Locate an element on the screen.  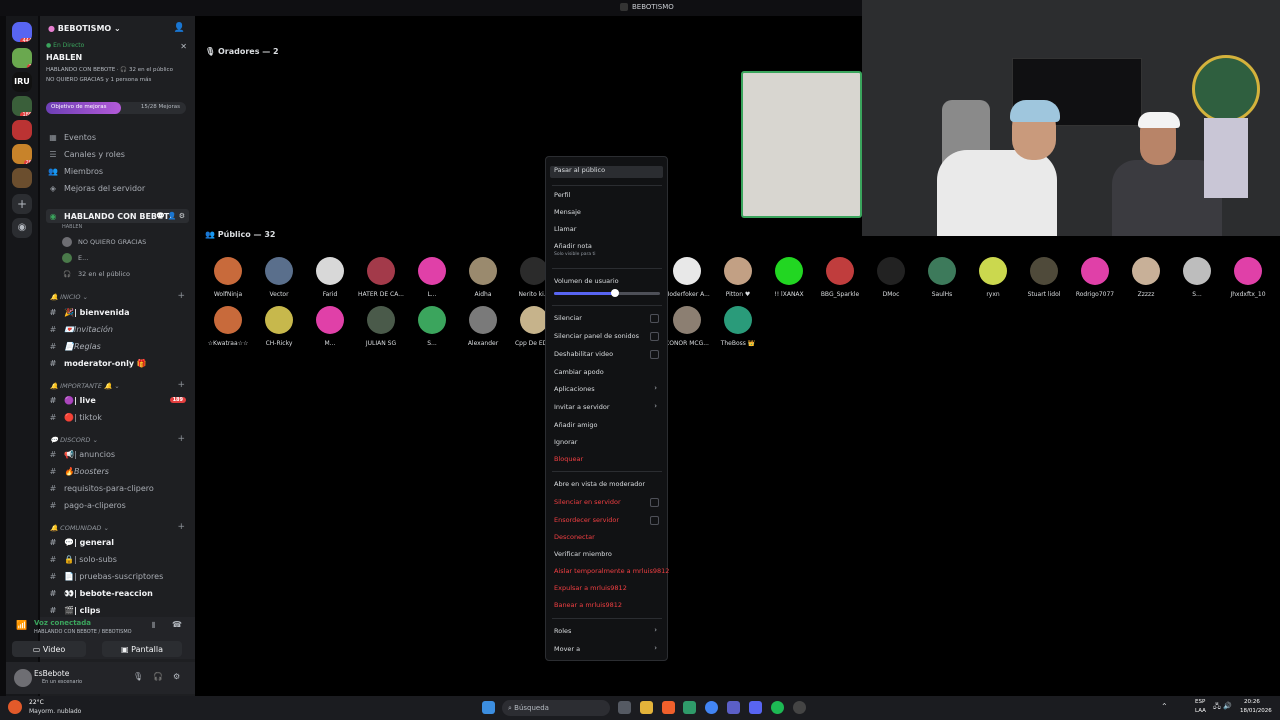
menu-kick: Expulsar a mrluis9812 is located at coordinates (590, 588).